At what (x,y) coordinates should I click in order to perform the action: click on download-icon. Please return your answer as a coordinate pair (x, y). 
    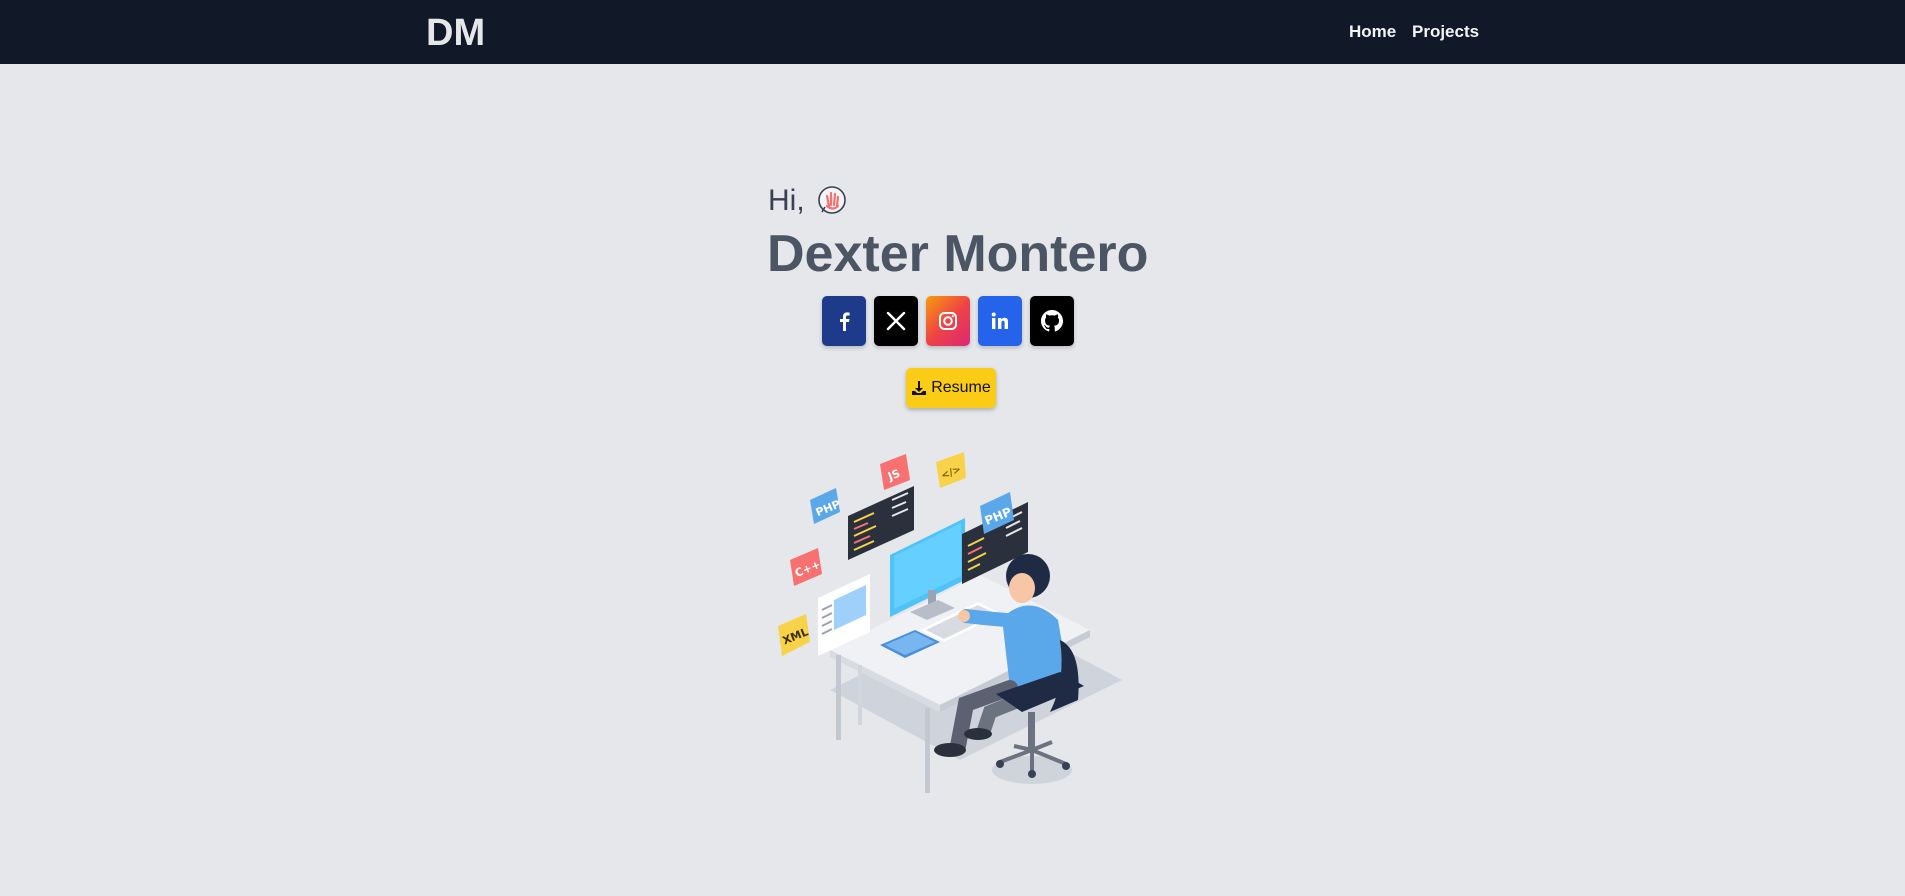
    Looking at the image, I should click on (919, 388).